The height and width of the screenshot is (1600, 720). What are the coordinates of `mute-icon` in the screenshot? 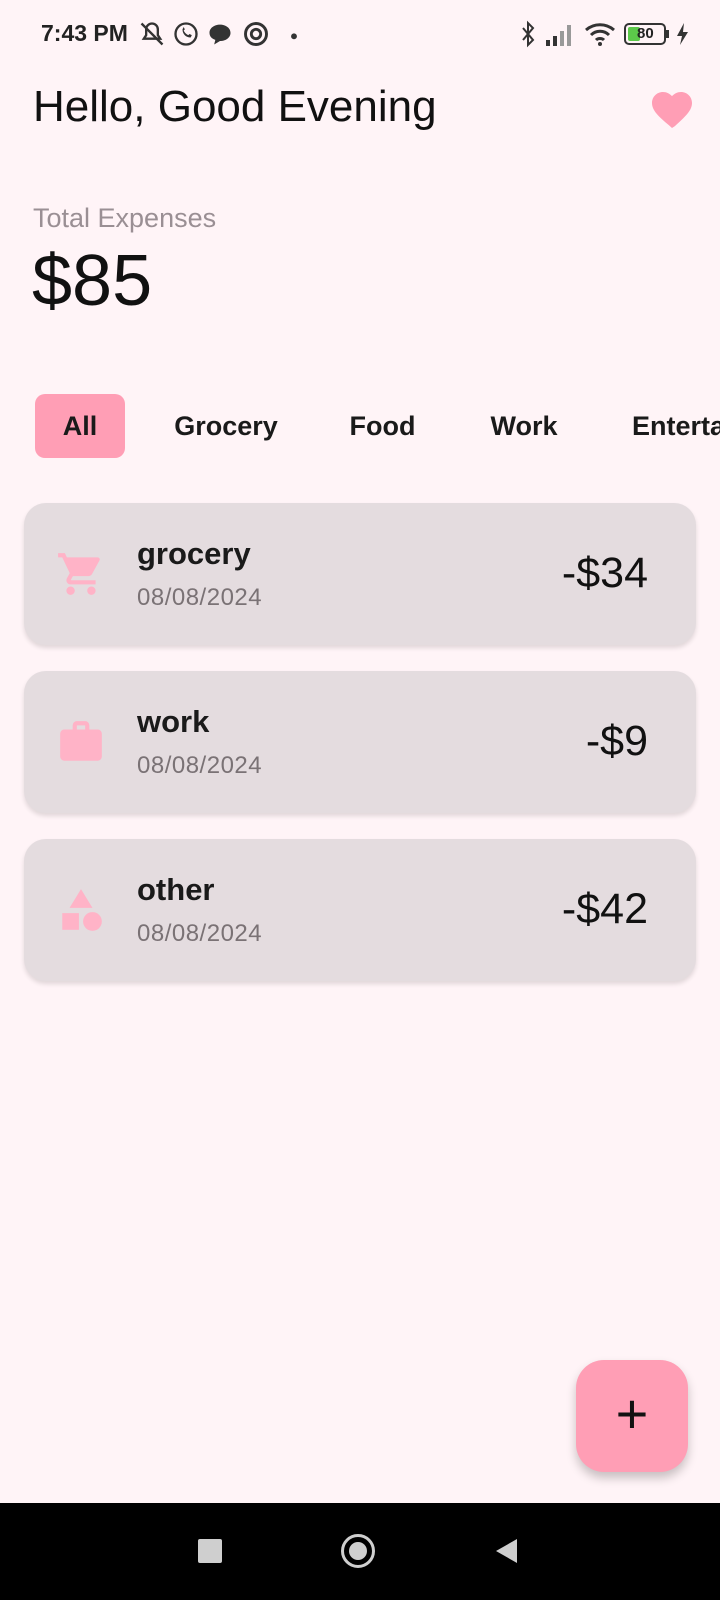 It's located at (152, 34).